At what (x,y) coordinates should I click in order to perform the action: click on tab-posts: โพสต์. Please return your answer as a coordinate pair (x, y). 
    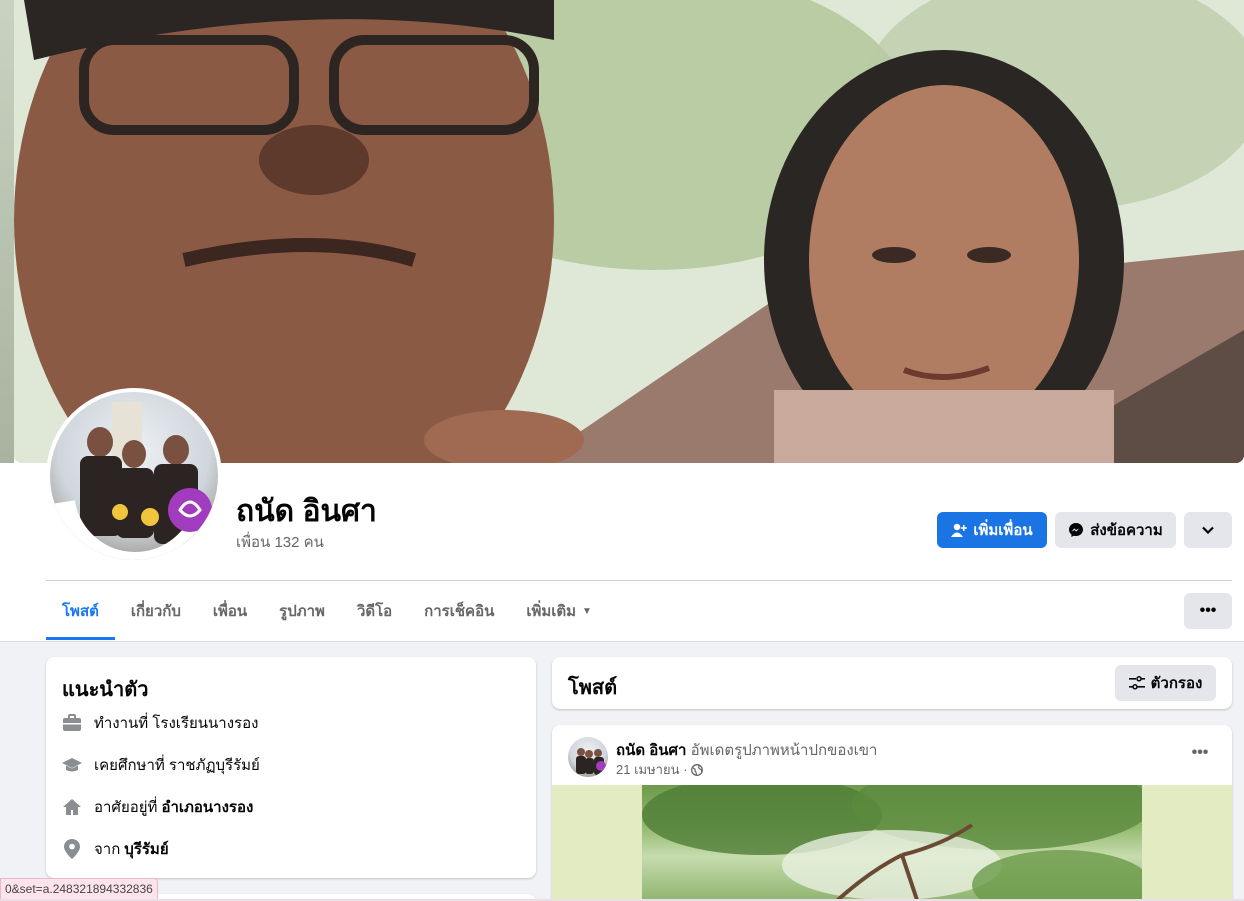
    Looking at the image, I should click on (80, 611).